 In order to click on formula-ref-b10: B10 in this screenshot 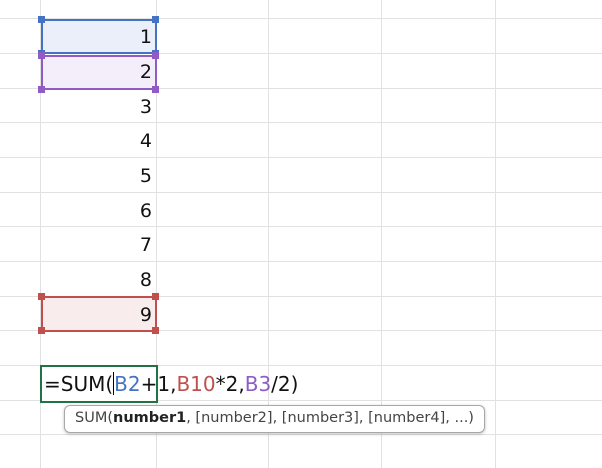, I will do `click(195, 384)`.